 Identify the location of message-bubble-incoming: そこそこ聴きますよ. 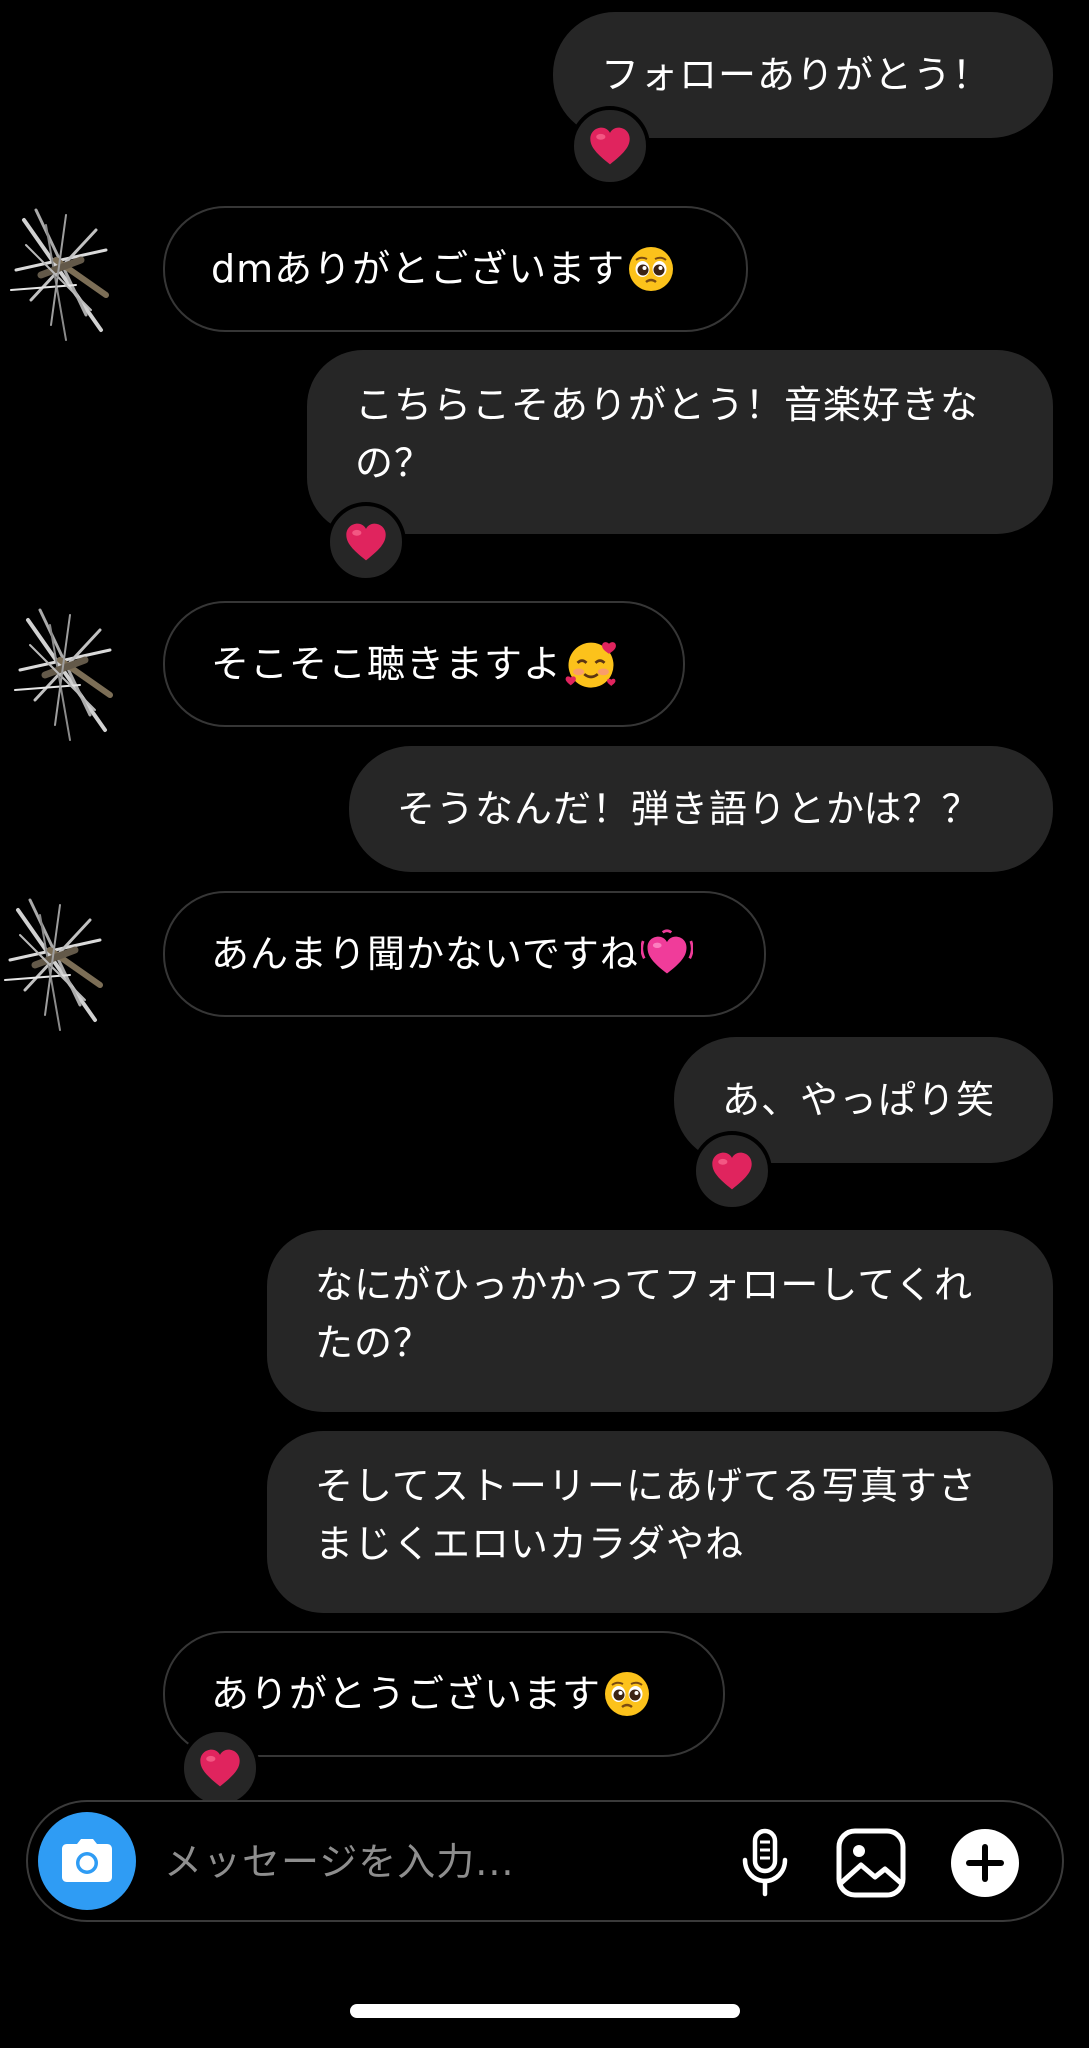
(424, 664).